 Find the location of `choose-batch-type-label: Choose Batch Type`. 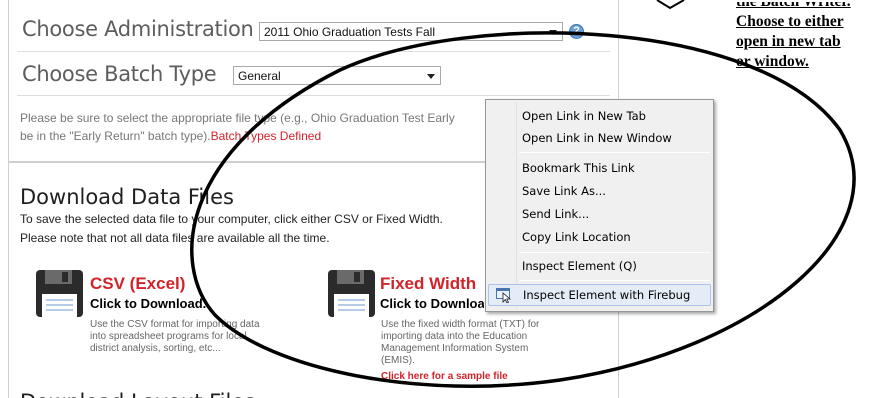

choose-batch-type-label: Choose Batch Type is located at coordinates (119, 74).